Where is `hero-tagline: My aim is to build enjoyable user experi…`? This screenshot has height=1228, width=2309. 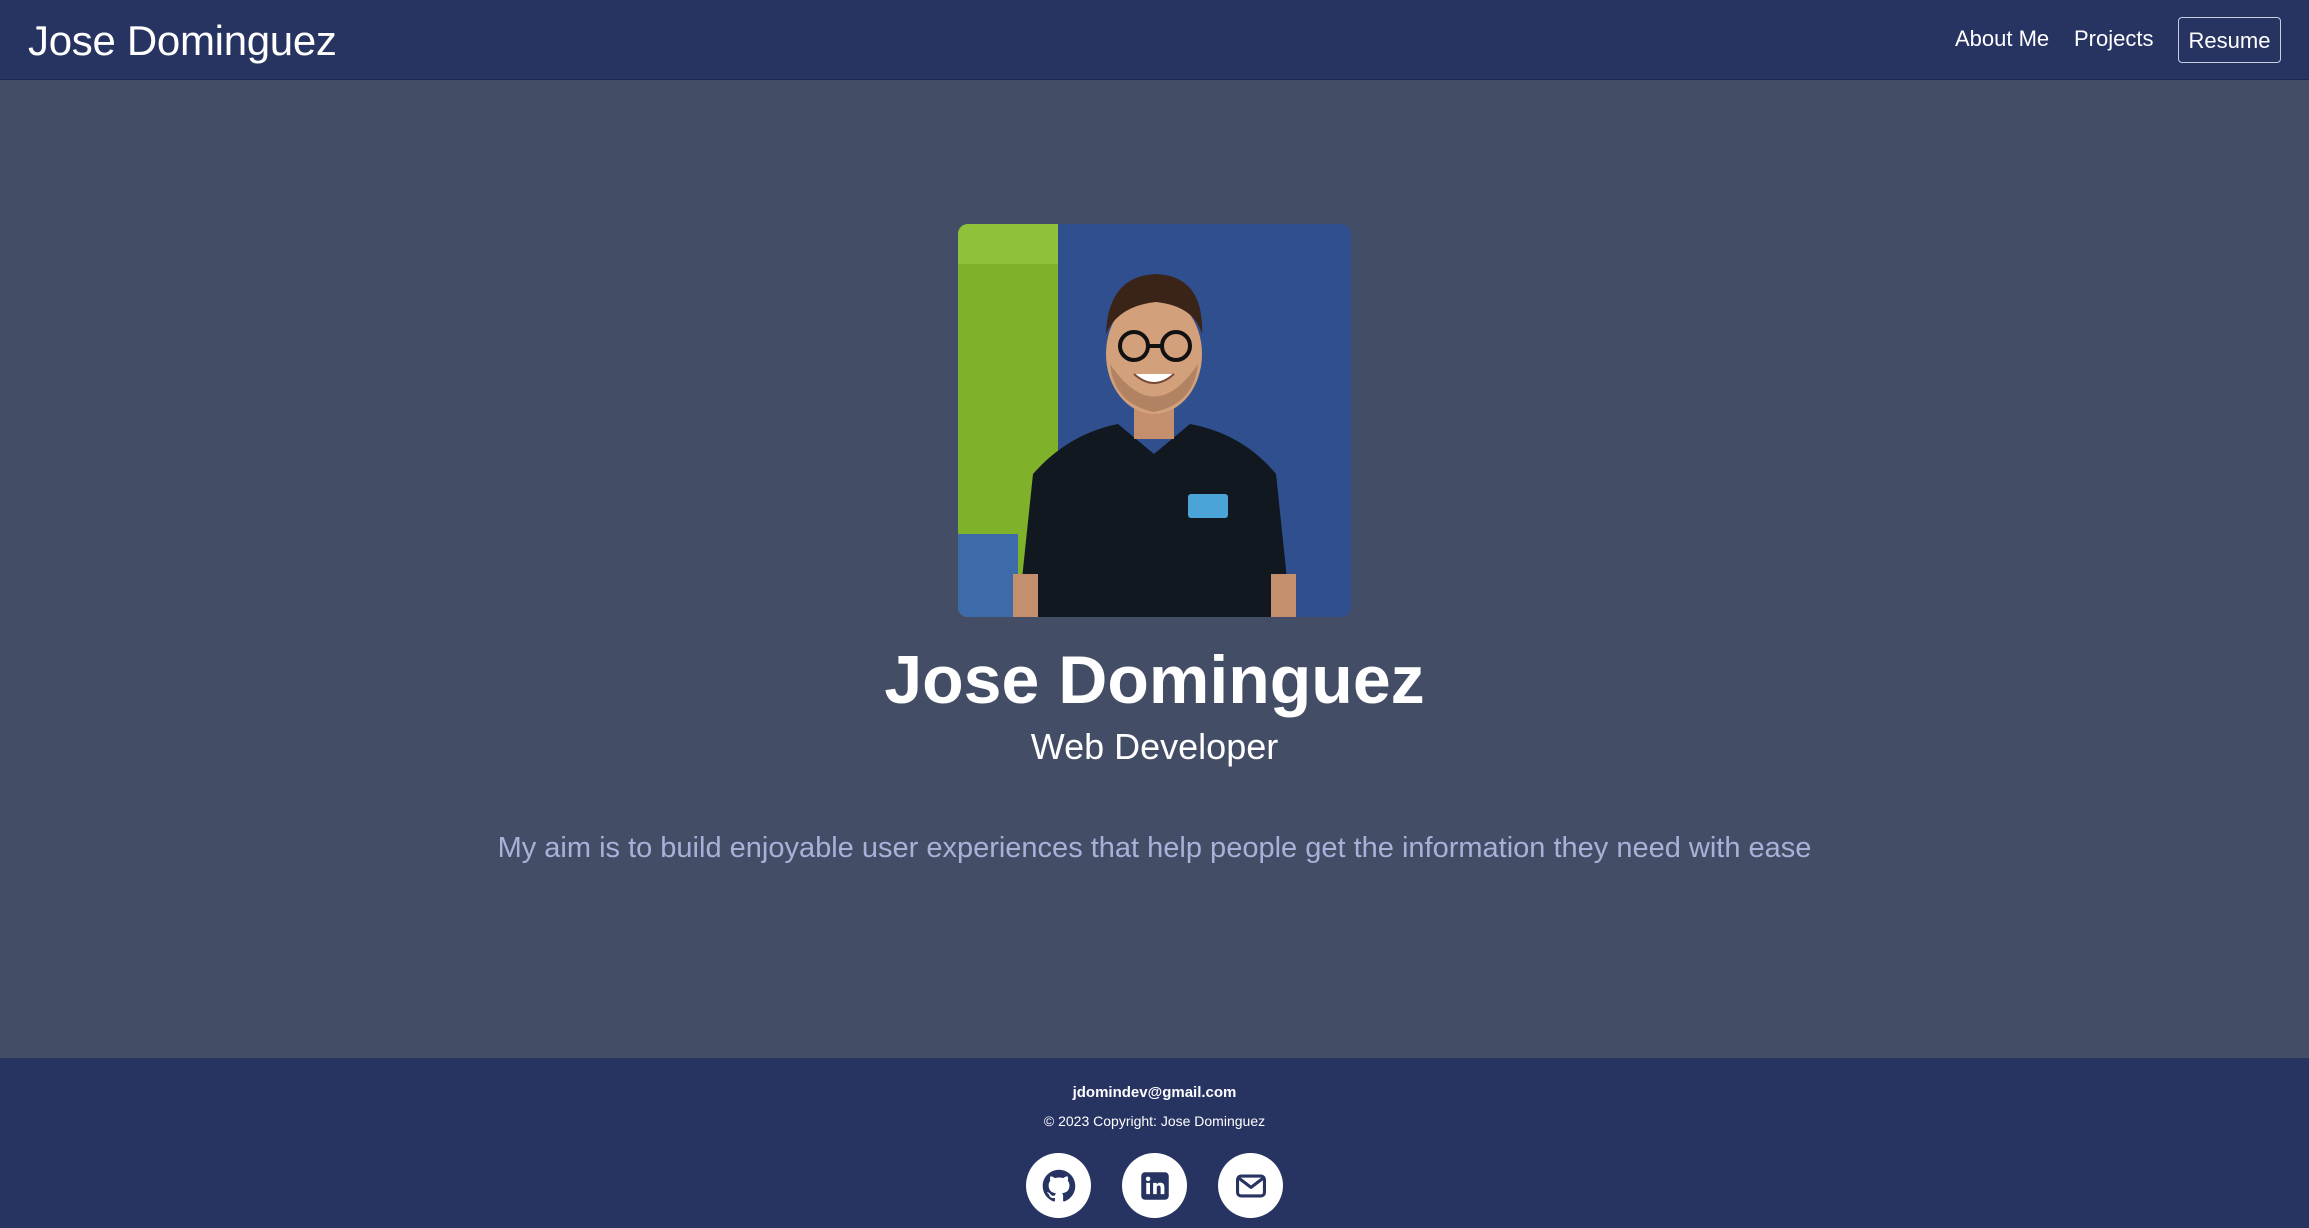 hero-tagline: My aim is to build enjoyable user experi… is located at coordinates (1154, 848).